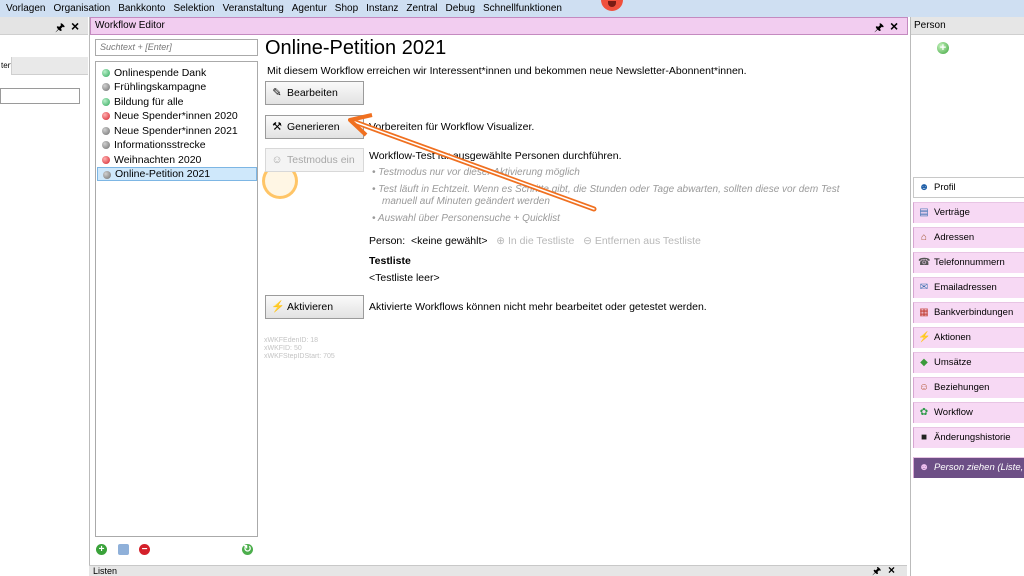 This screenshot has height=576, width=1024. I want to click on people-icon: ☺, so click(924, 387).